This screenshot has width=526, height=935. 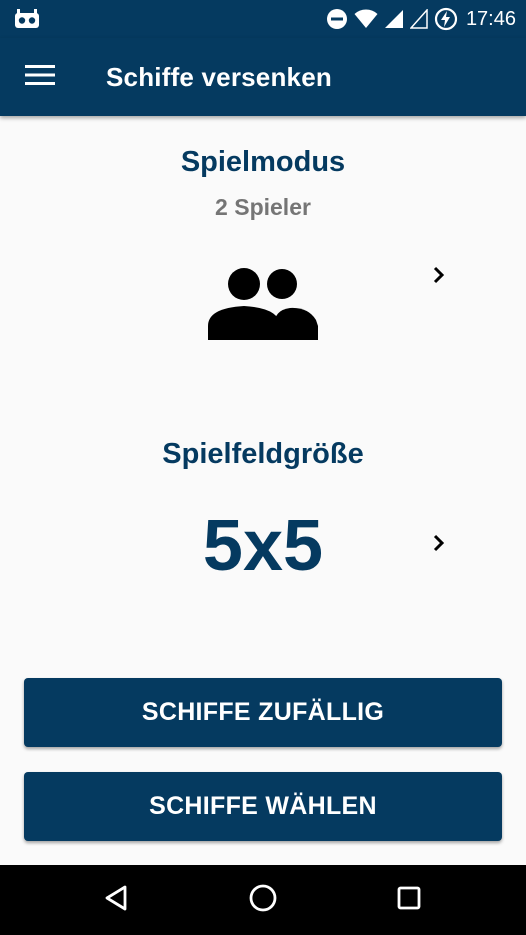 I want to click on recent-apps-button, so click(x=409, y=900).